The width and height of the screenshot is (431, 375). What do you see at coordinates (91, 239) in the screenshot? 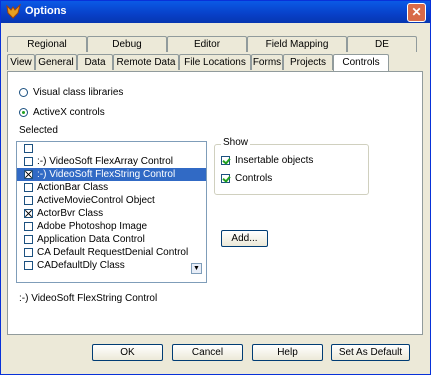
I see `list-item-label: Application Data Control` at bounding box center [91, 239].